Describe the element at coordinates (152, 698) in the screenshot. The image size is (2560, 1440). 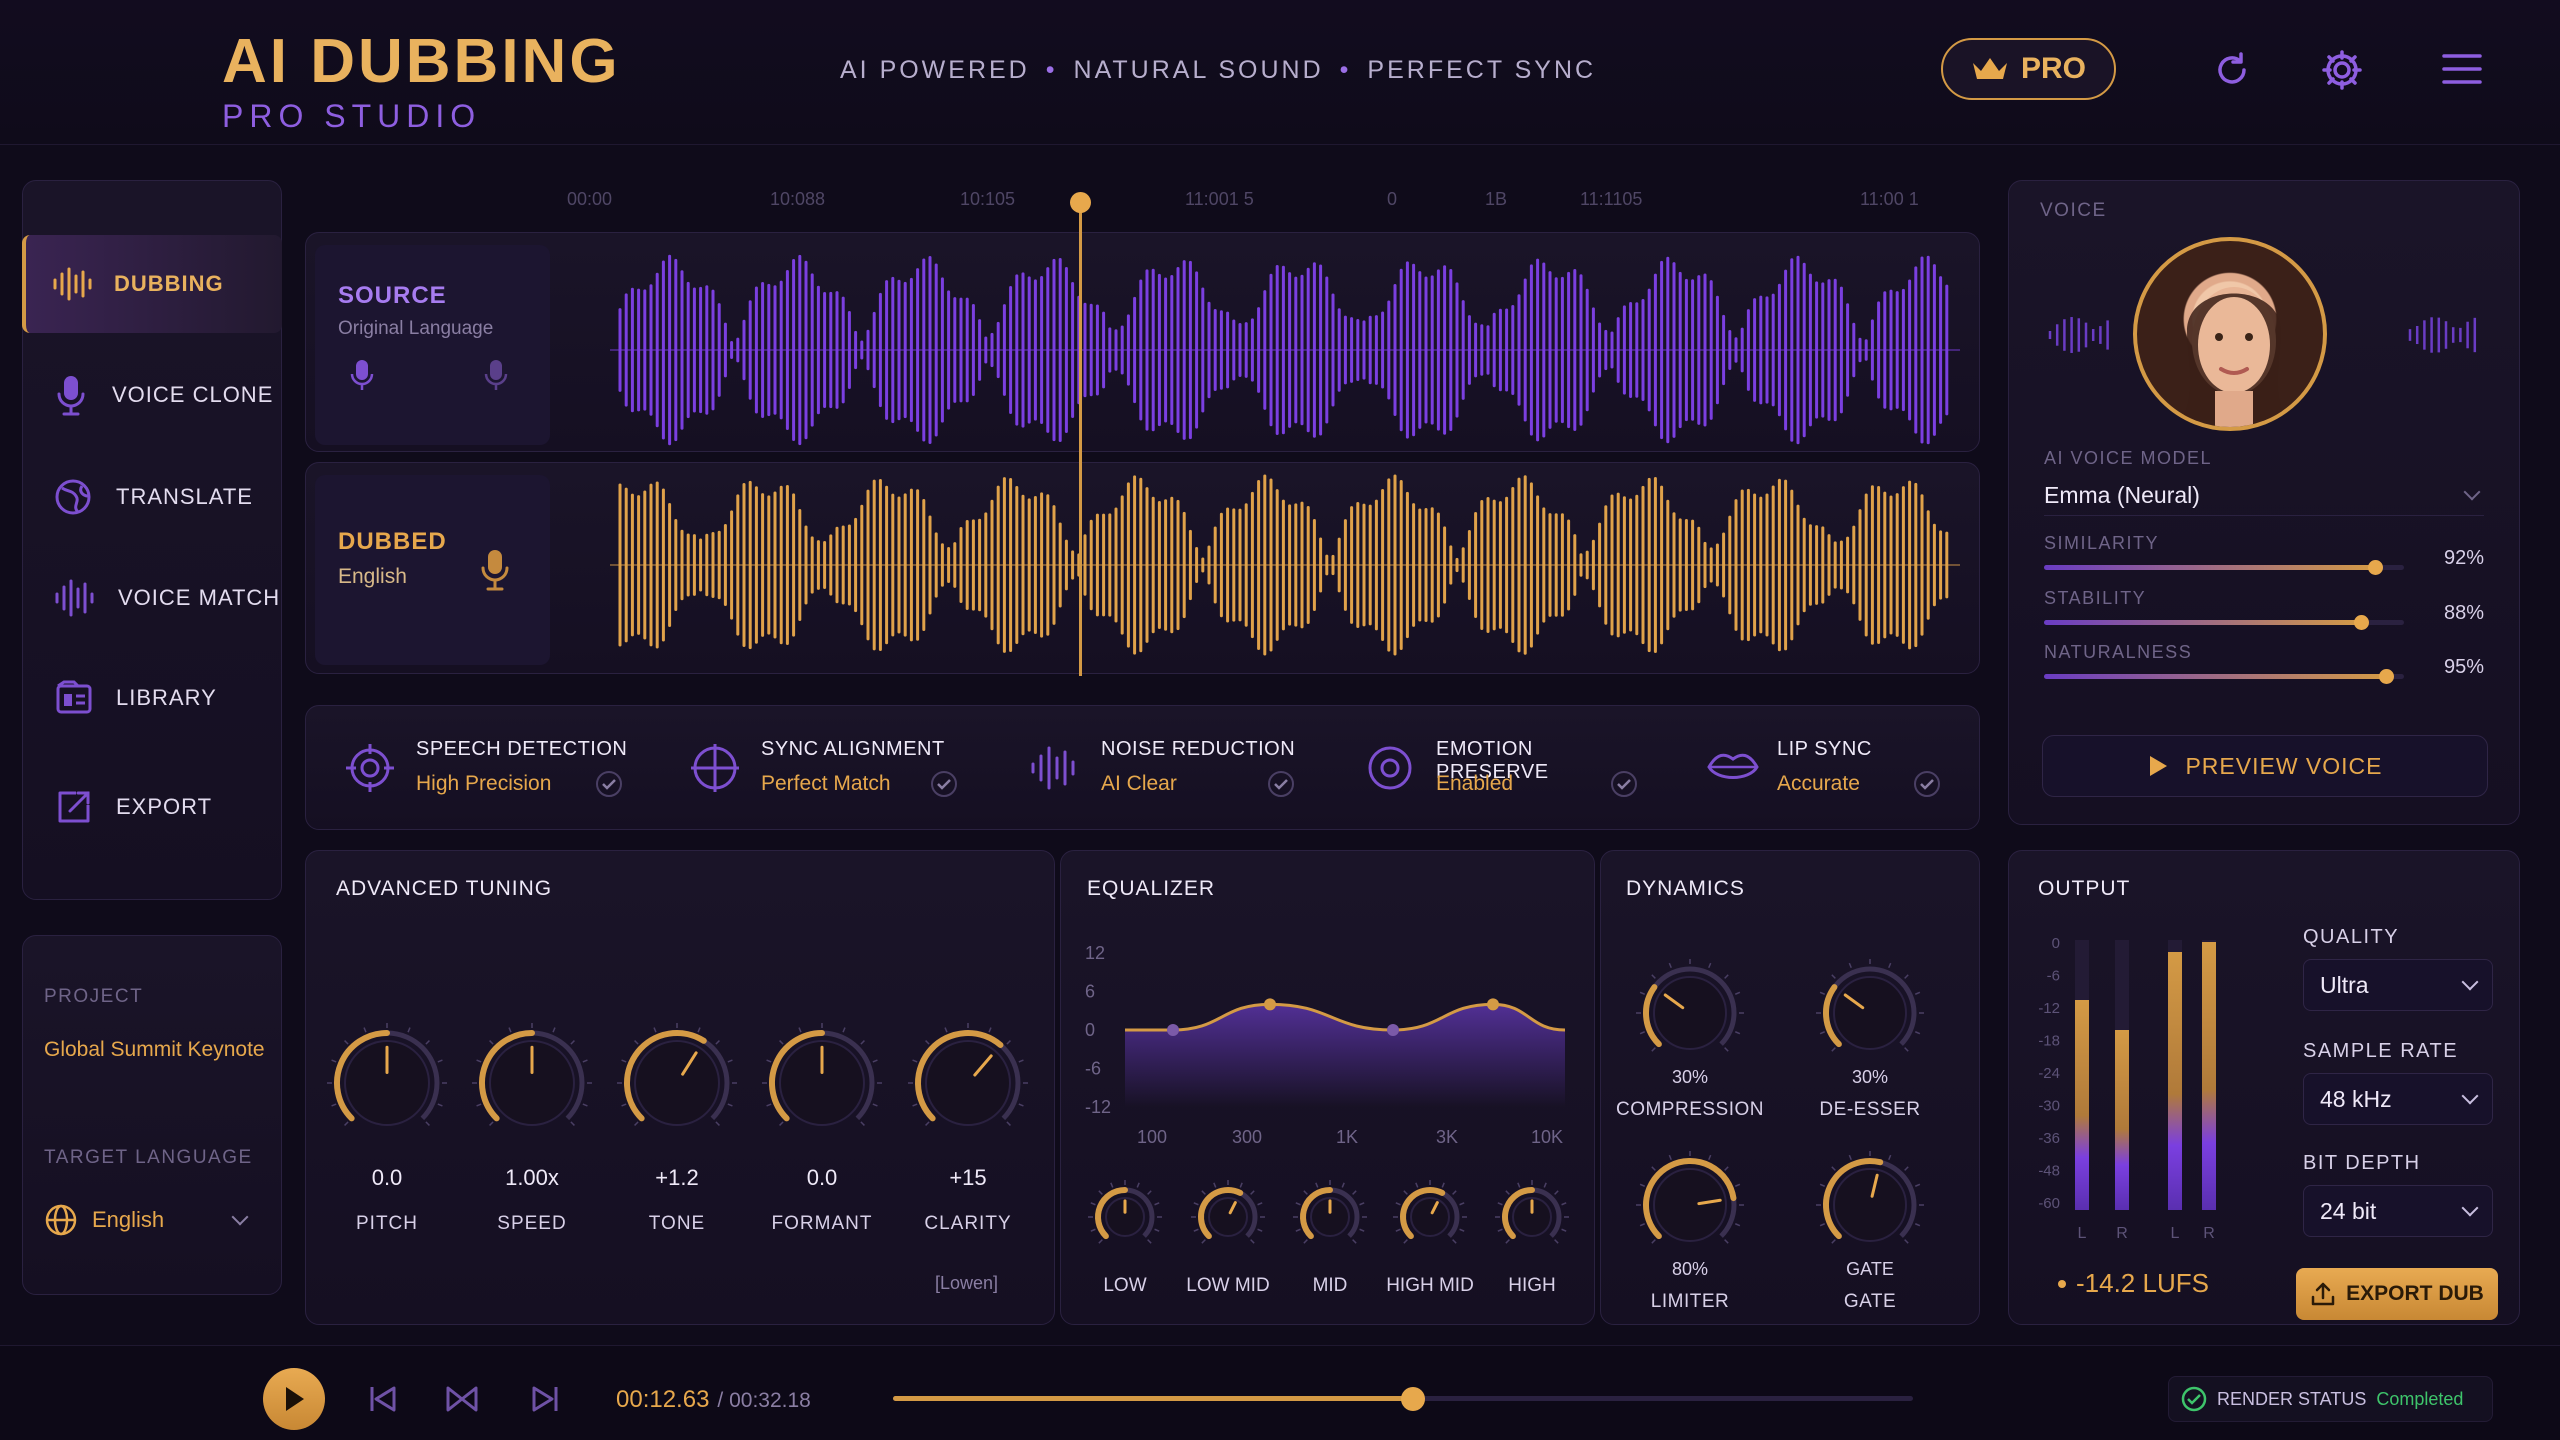
I see `sidebar-item-library: LIBRARY` at that location.